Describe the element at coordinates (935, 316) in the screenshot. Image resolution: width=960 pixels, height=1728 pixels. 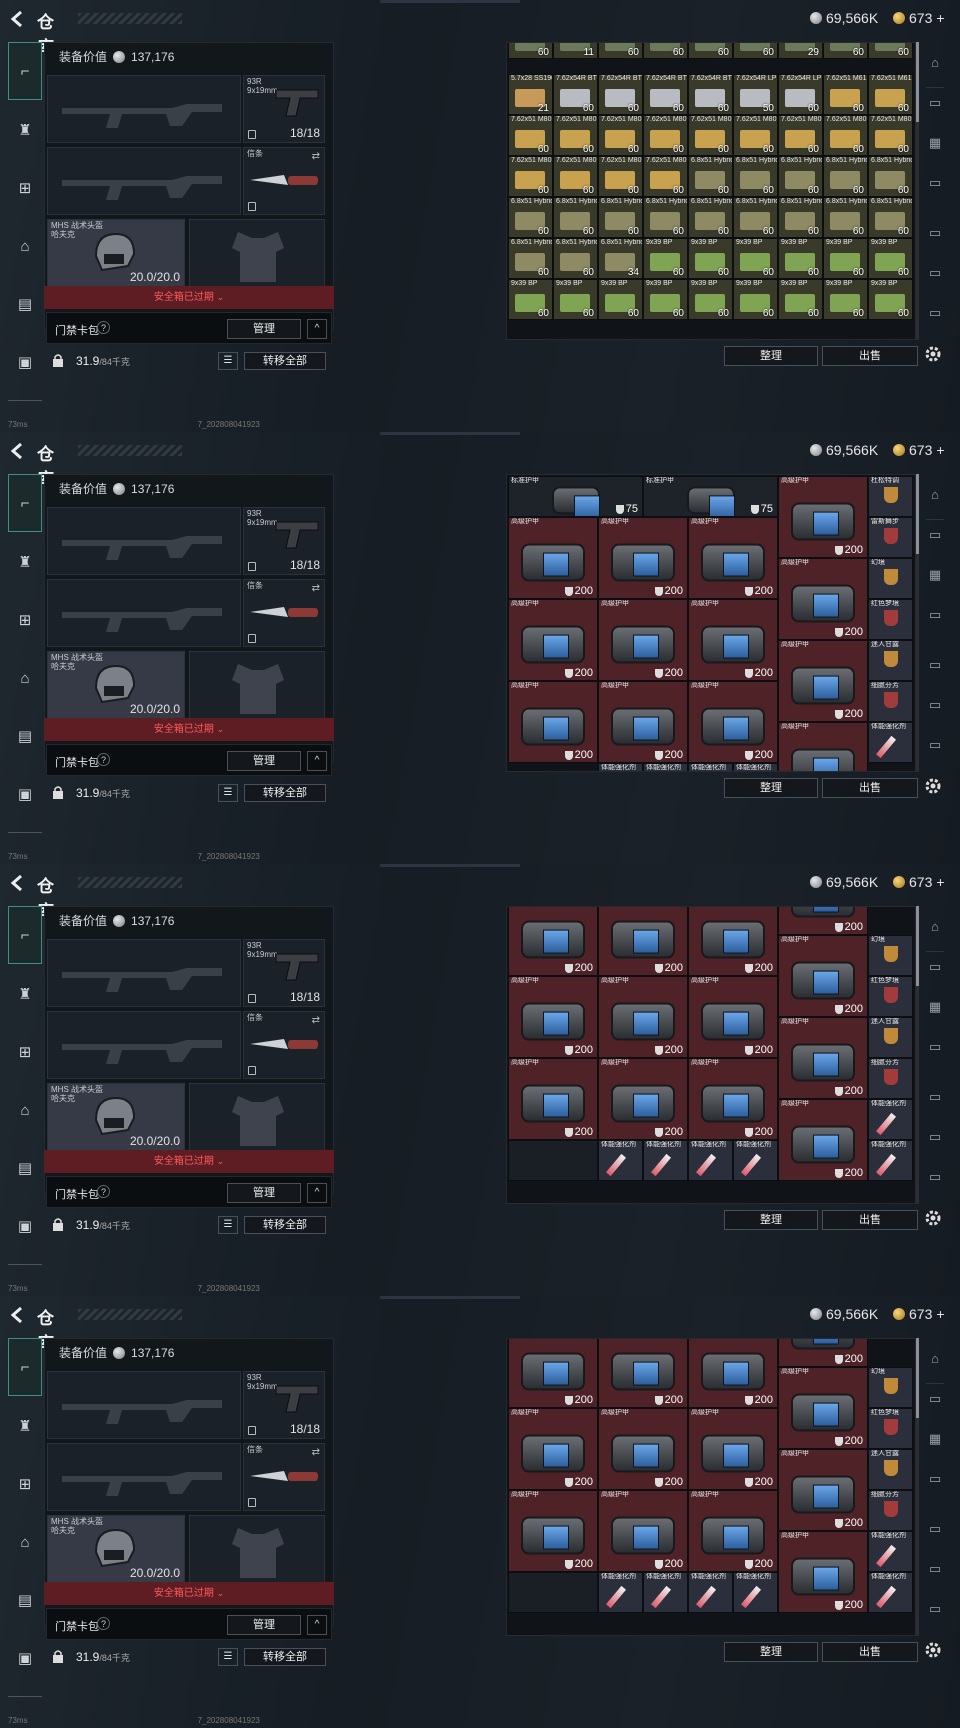
I see `storage-tab-6-icon: ▭` at that location.